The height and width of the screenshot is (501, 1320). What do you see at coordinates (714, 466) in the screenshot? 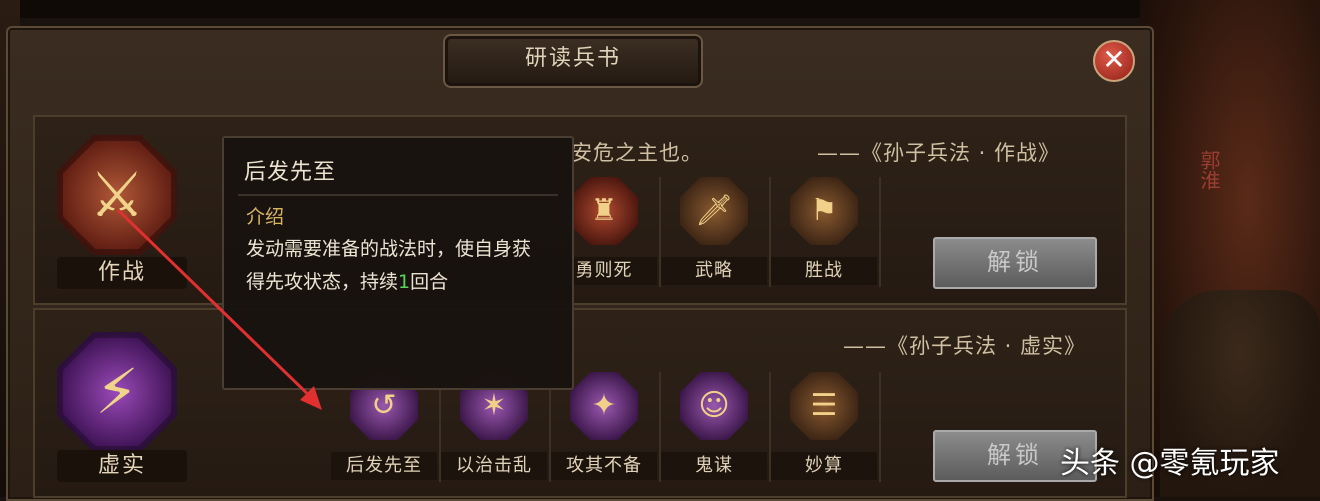
I see `skill-label: 鬼谋` at bounding box center [714, 466].